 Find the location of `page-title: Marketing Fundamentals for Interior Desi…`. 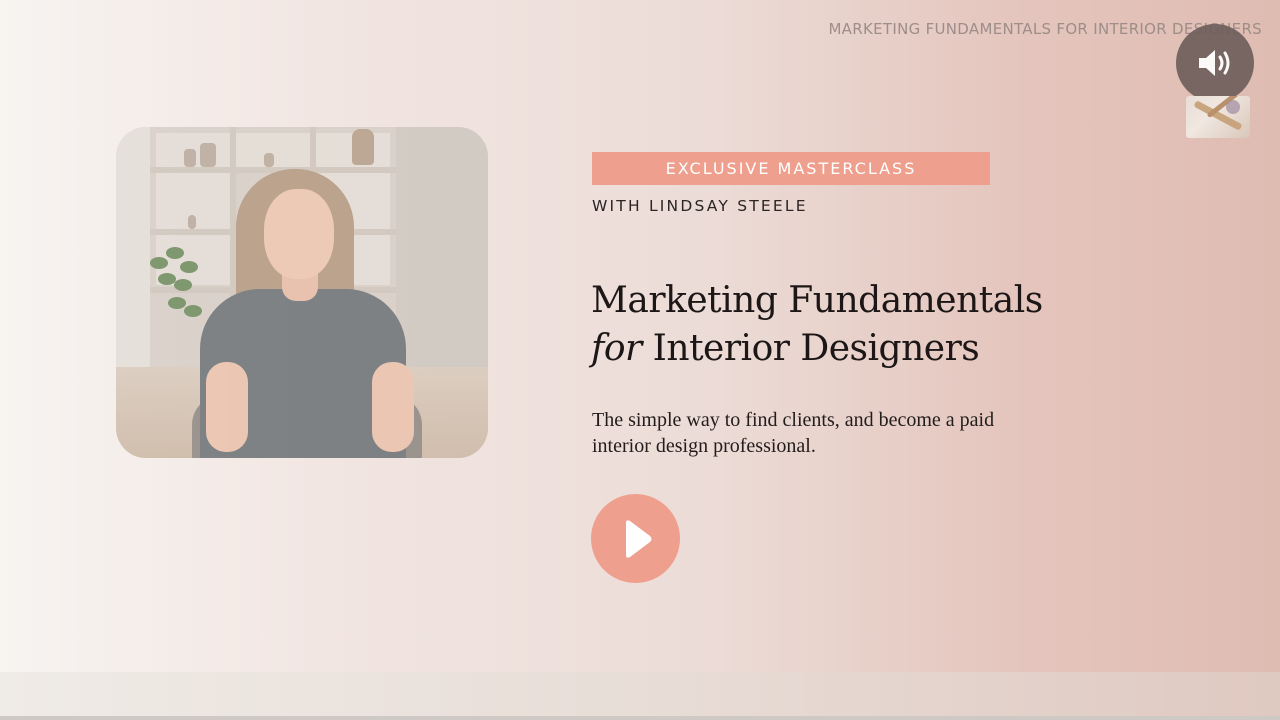

page-title: Marketing Fundamentals for Interior Desi… is located at coordinates (831, 325).